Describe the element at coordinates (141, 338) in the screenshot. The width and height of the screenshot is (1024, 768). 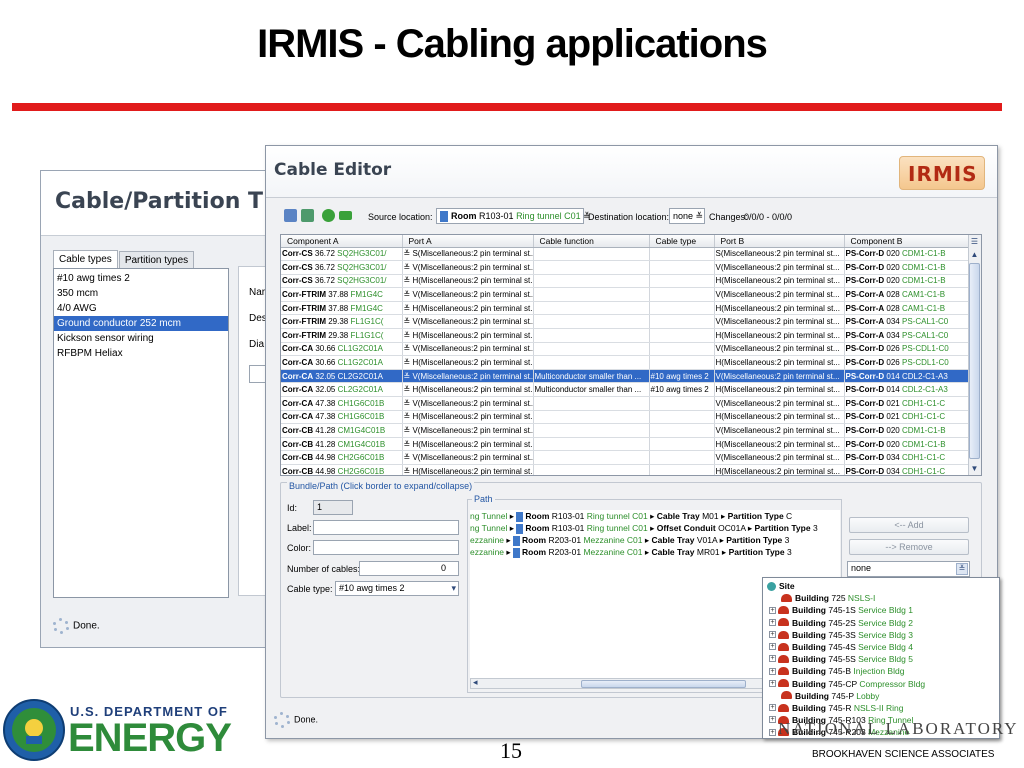
I see `list-item: Kickson sensor wiring` at that location.